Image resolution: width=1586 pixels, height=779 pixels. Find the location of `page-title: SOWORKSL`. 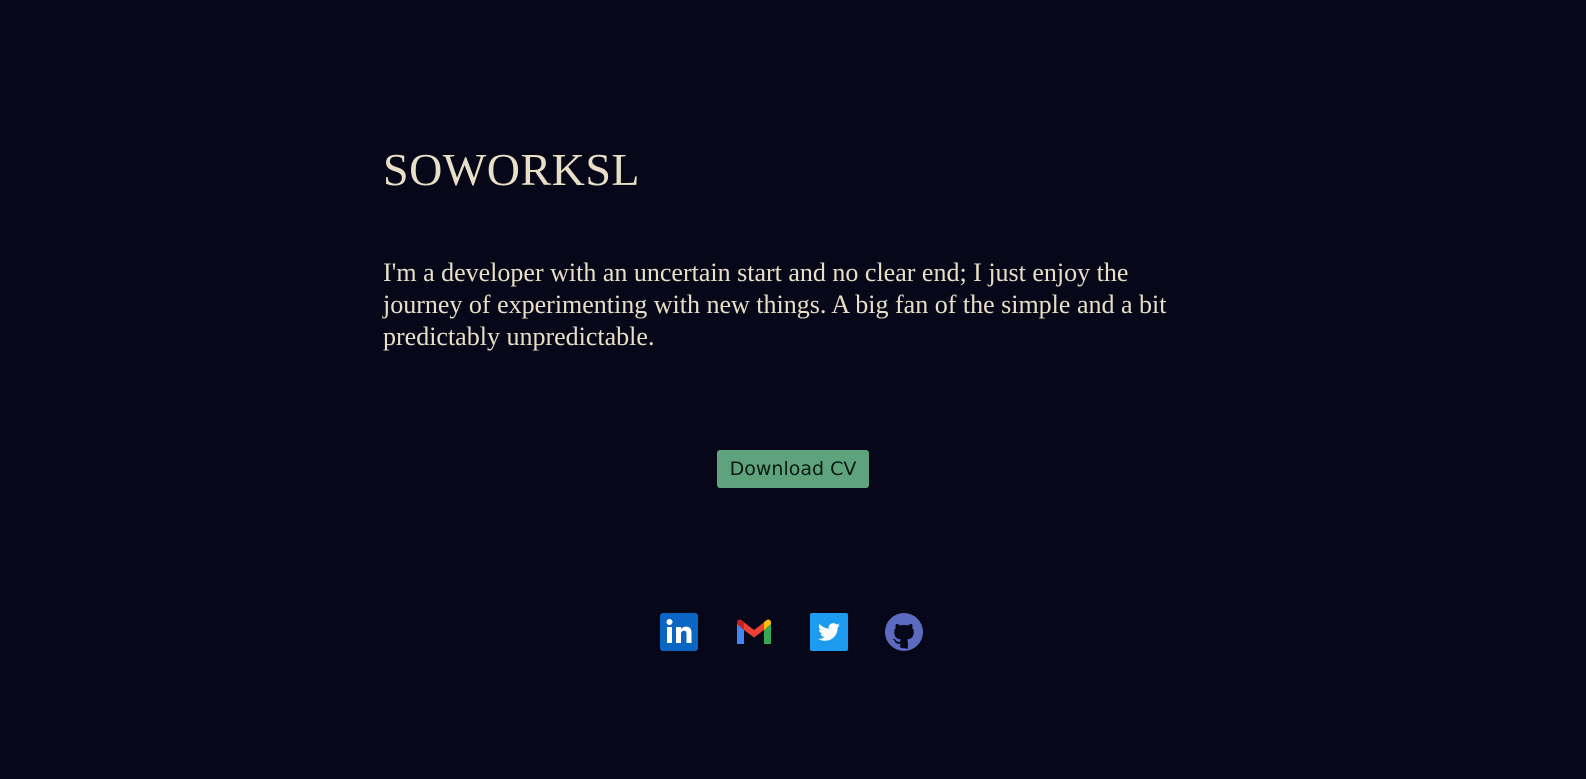

page-title: SOWORKSL is located at coordinates (512, 169).